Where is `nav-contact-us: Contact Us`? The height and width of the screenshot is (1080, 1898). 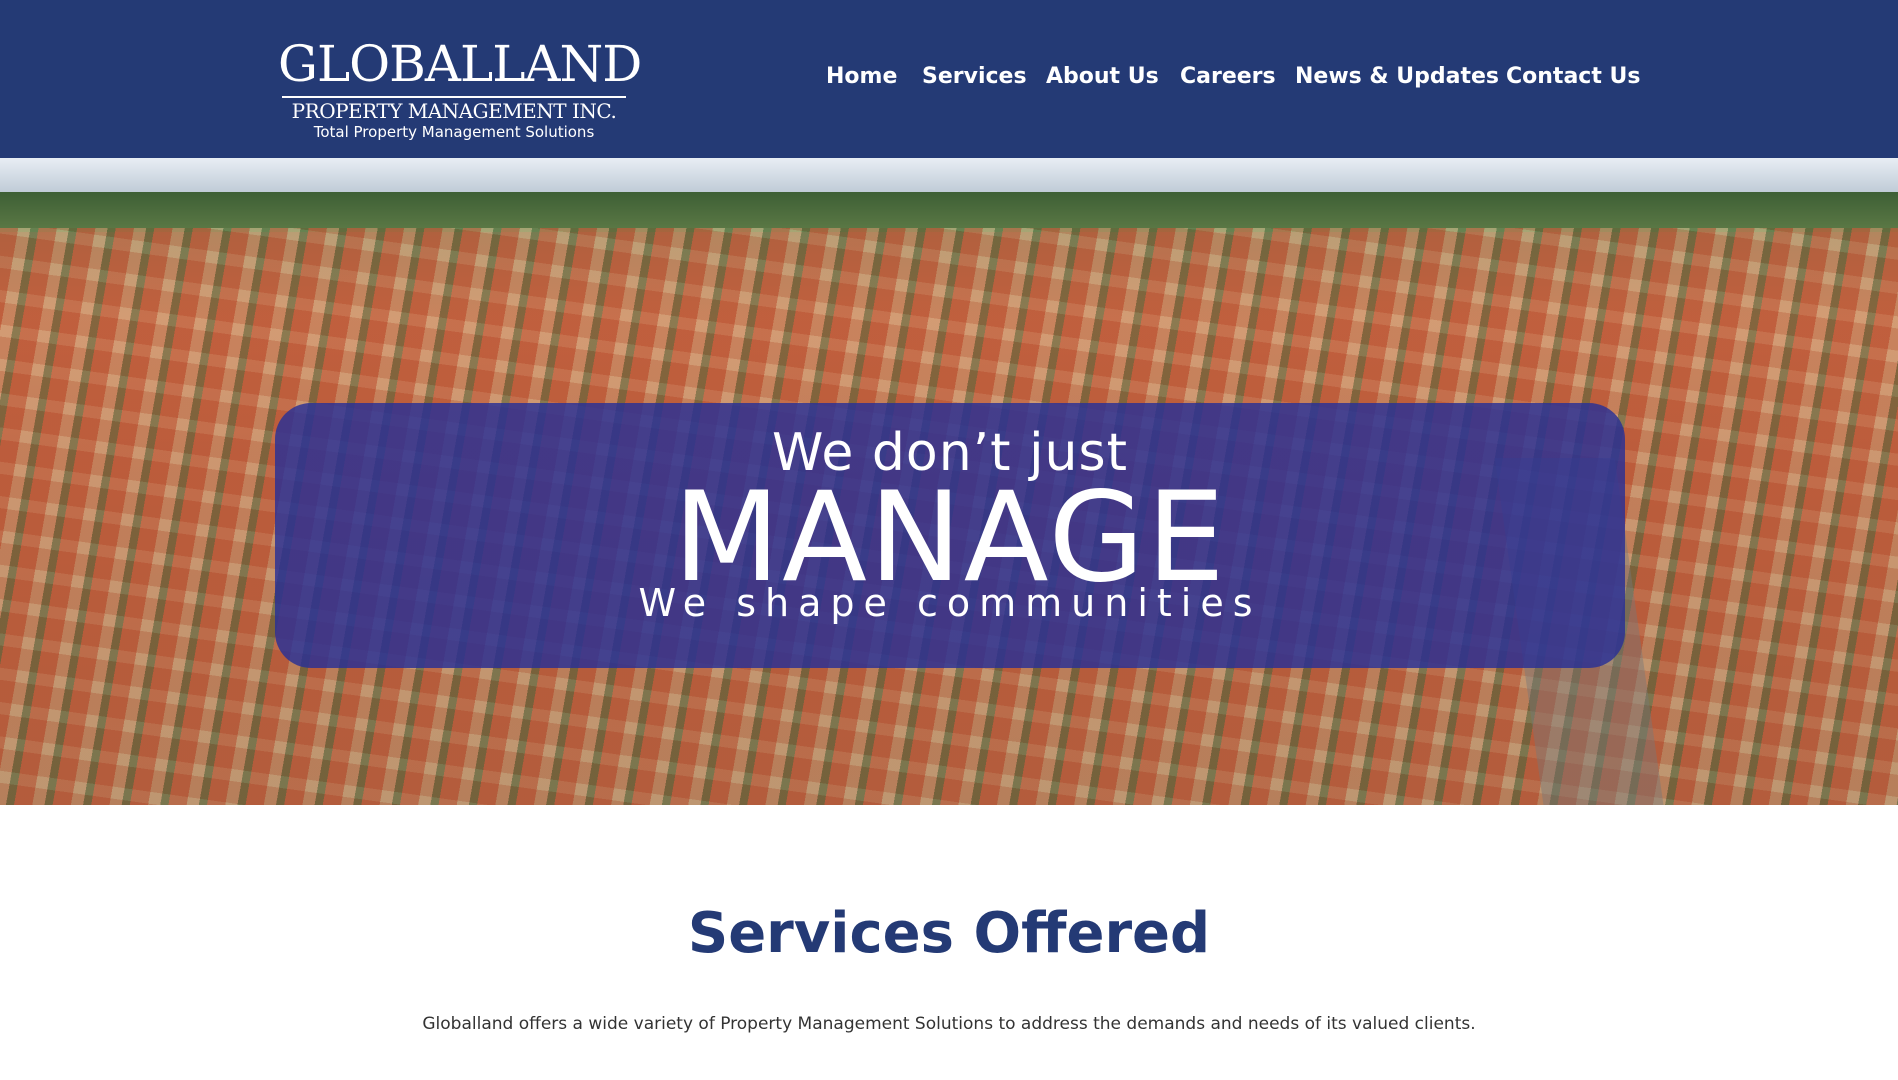 nav-contact-us: Contact Us is located at coordinates (1573, 77).